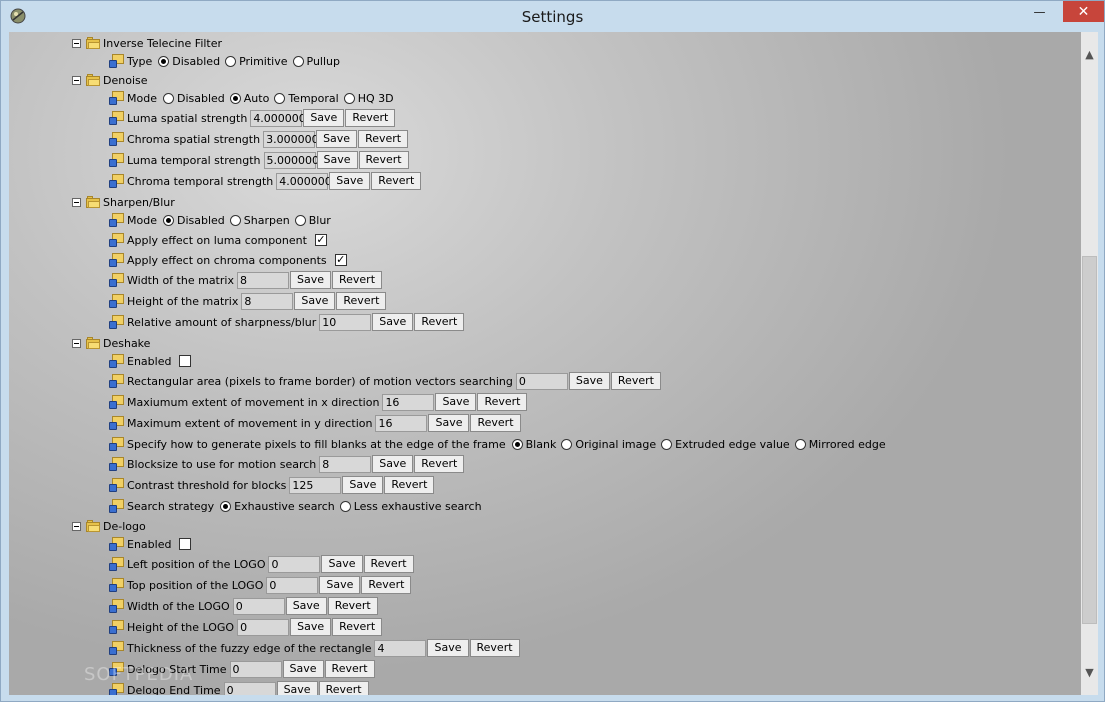  Describe the element at coordinates (278, 118) in the screenshot. I see `luma-spatial-input: 4.000000` at that location.